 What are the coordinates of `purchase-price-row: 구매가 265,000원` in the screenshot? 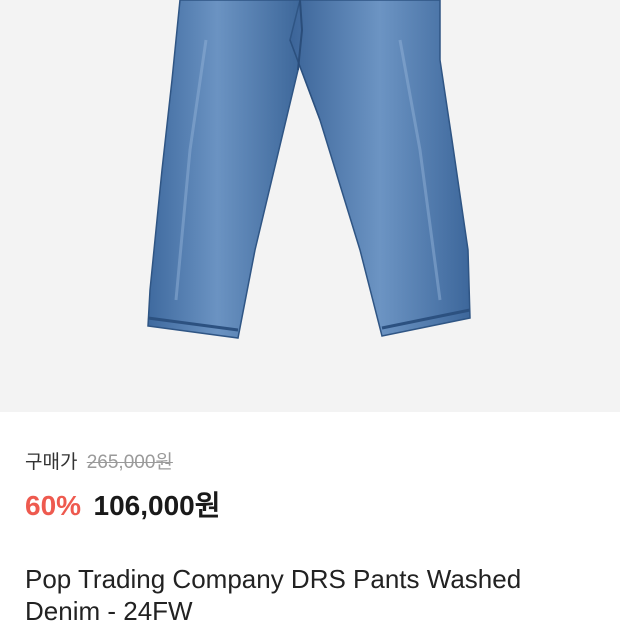 It's located at (310, 463).